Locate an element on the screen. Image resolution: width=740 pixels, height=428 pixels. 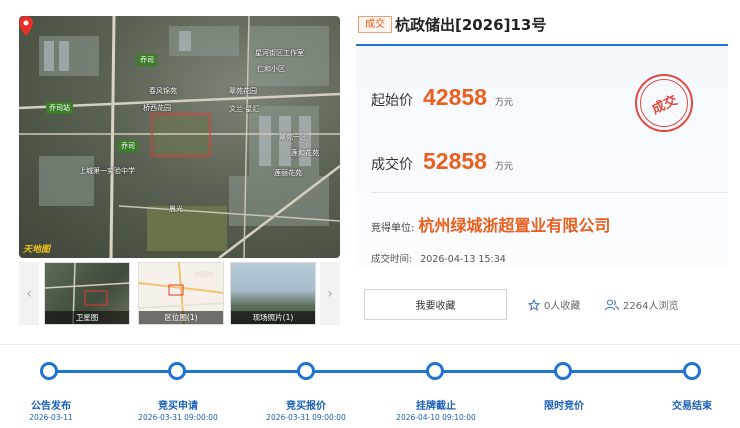
map-label: 仁和小区 is located at coordinates (271, 69).